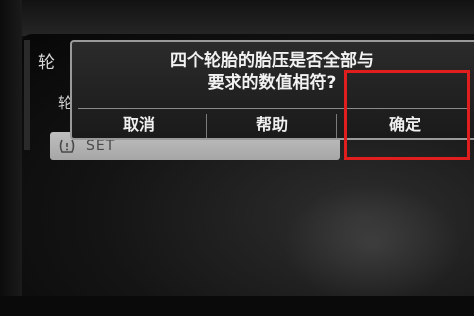 Image resolution: width=474 pixels, height=316 pixels. Describe the element at coordinates (272, 61) in the screenshot. I see `dialog-message-line1: 四个轮胎的胎压是否全部与` at that location.